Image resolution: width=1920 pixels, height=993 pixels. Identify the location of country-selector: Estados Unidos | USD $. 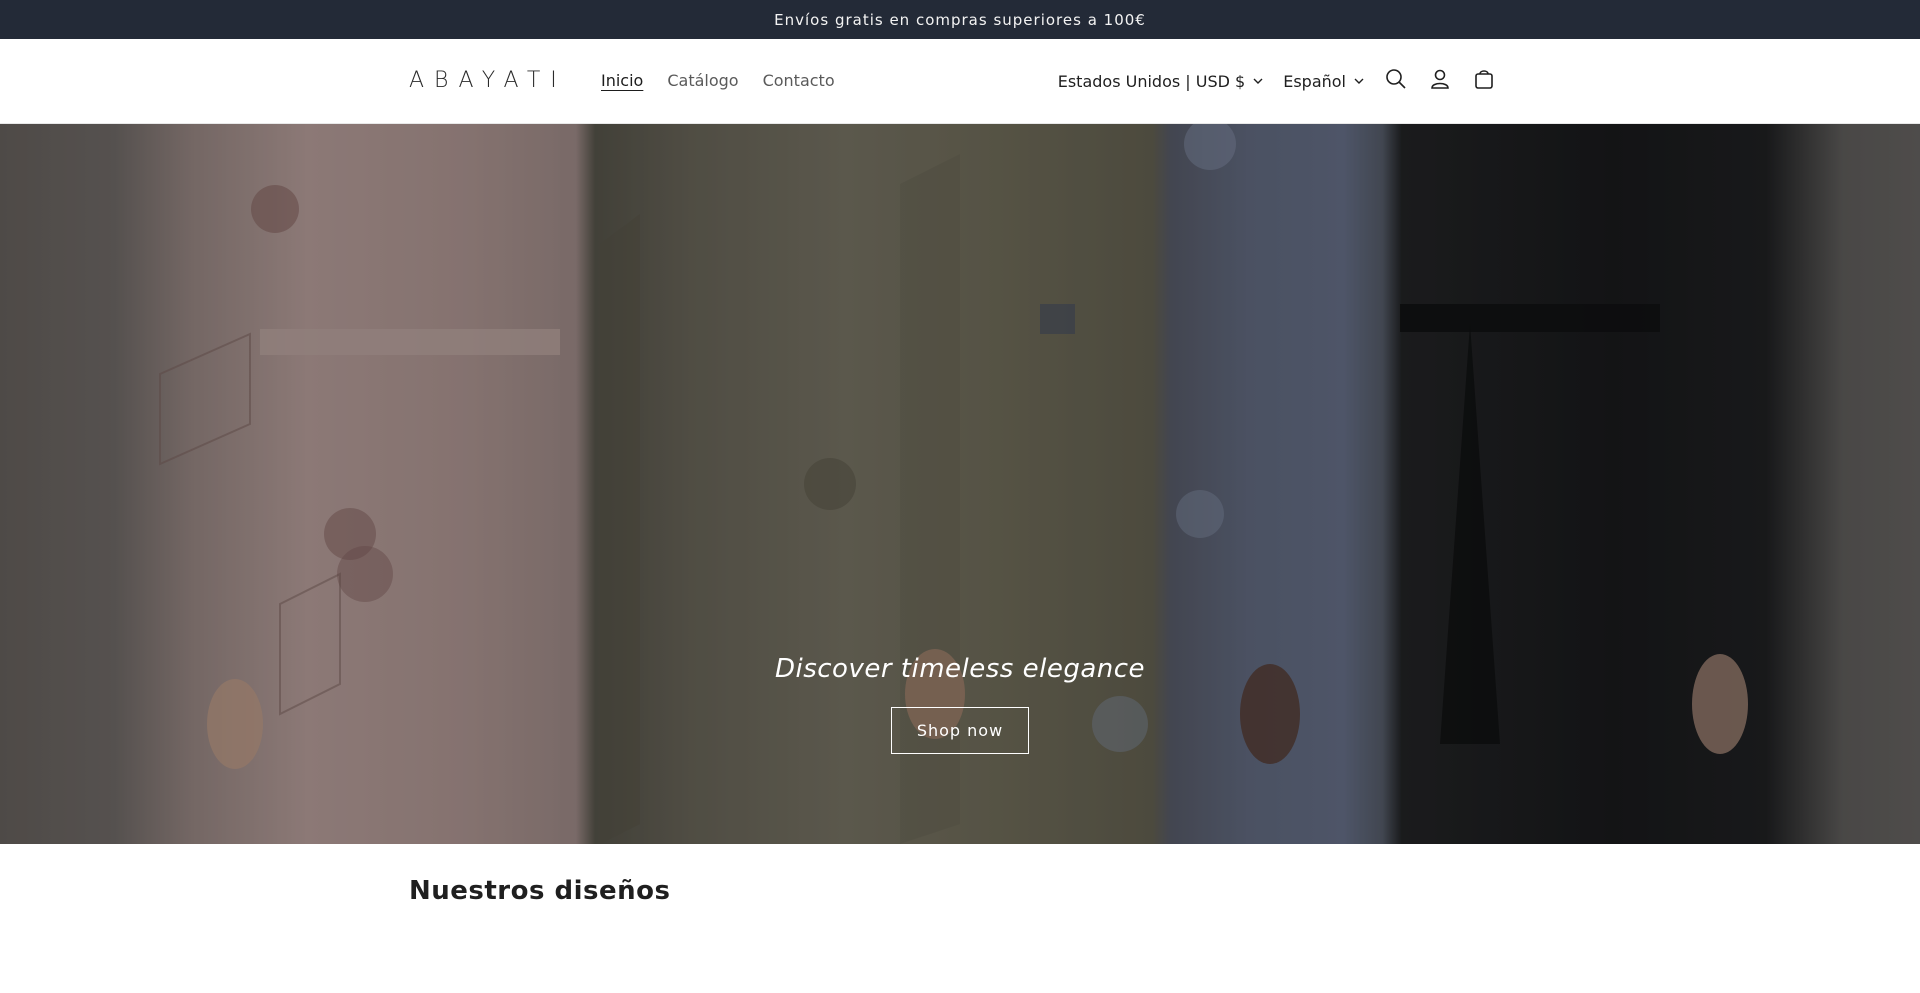
(1160, 81).